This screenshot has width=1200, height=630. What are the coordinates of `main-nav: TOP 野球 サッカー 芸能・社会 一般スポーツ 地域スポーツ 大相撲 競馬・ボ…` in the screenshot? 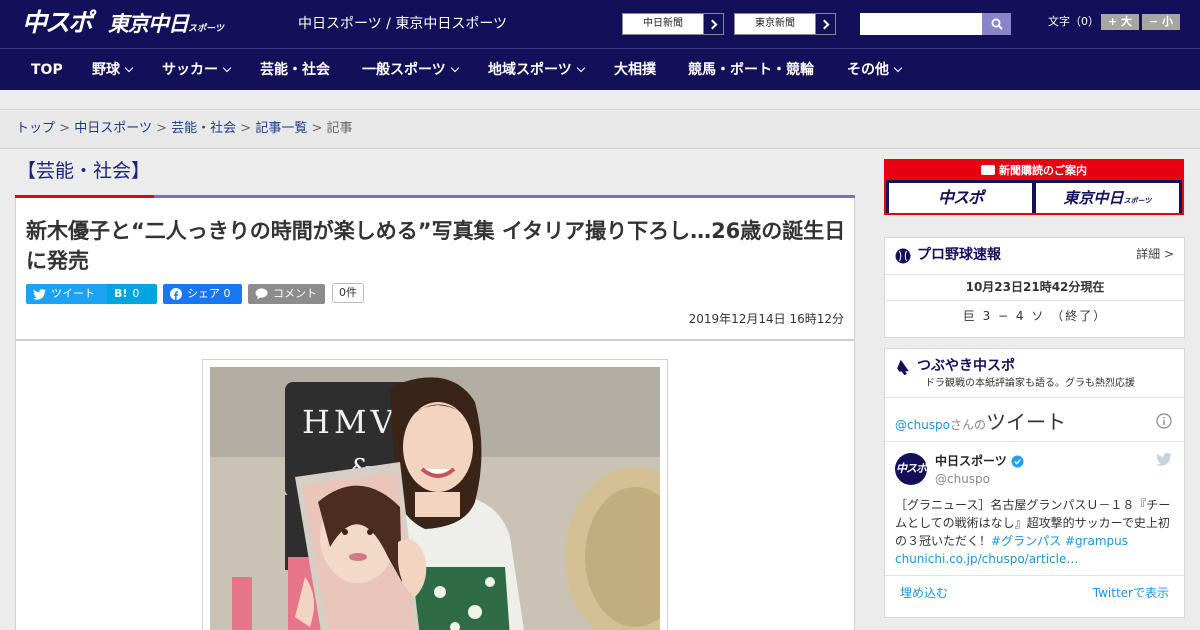 It's located at (600, 69).